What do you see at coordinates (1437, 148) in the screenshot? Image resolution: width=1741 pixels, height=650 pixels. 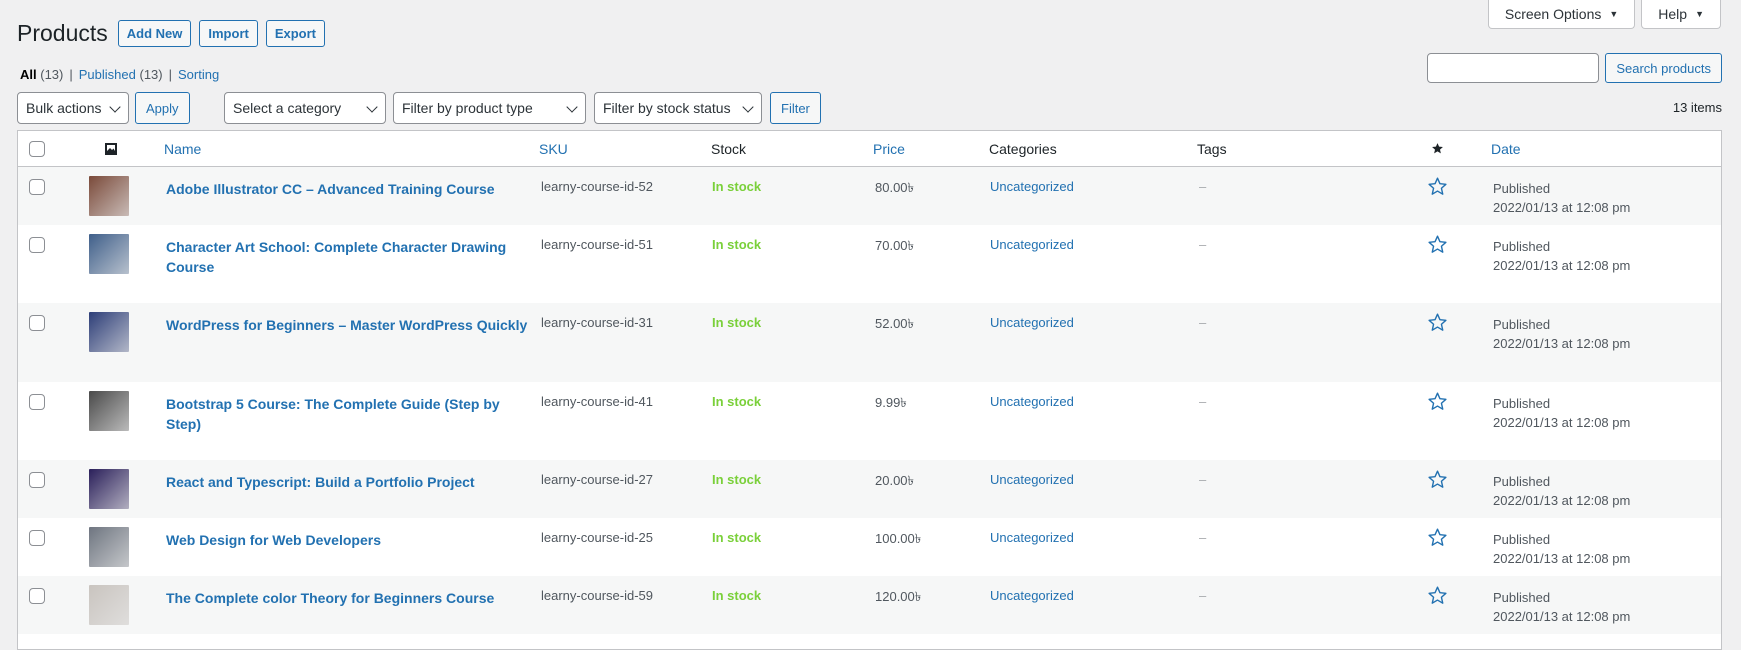 I see `featured-column-header` at bounding box center [1437, 148].